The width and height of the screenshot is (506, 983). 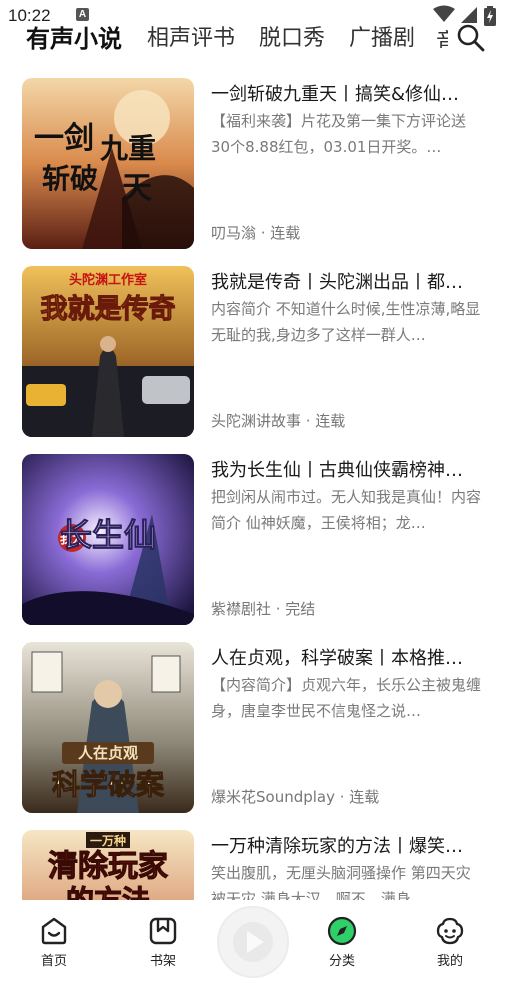 I want to click on book-meta: 头陀渊讲故事 · 连载, so click(x=278, y=421).